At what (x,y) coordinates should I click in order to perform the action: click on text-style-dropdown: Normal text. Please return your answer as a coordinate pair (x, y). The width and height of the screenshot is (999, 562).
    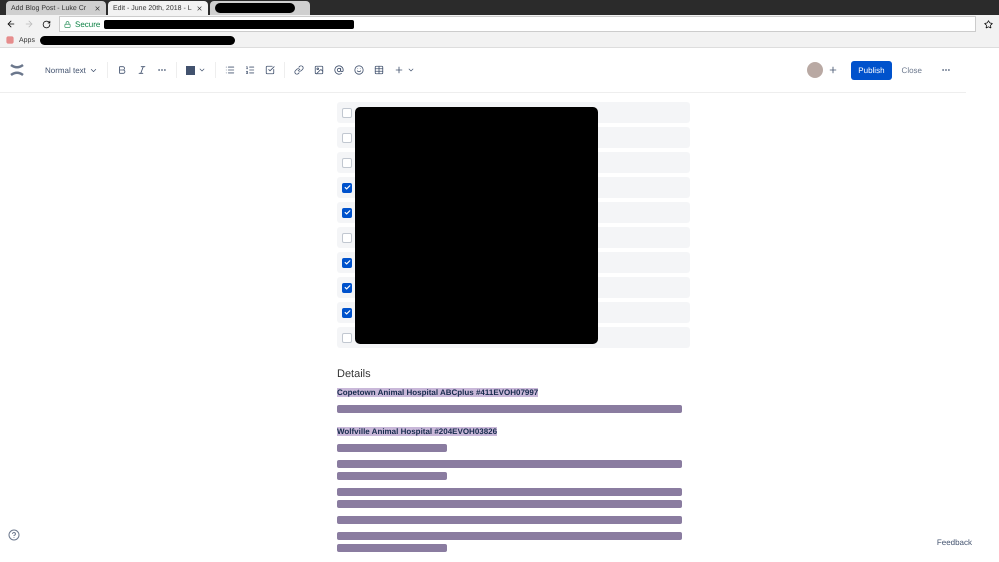
    Looking at the image, I should click on (71, 70).